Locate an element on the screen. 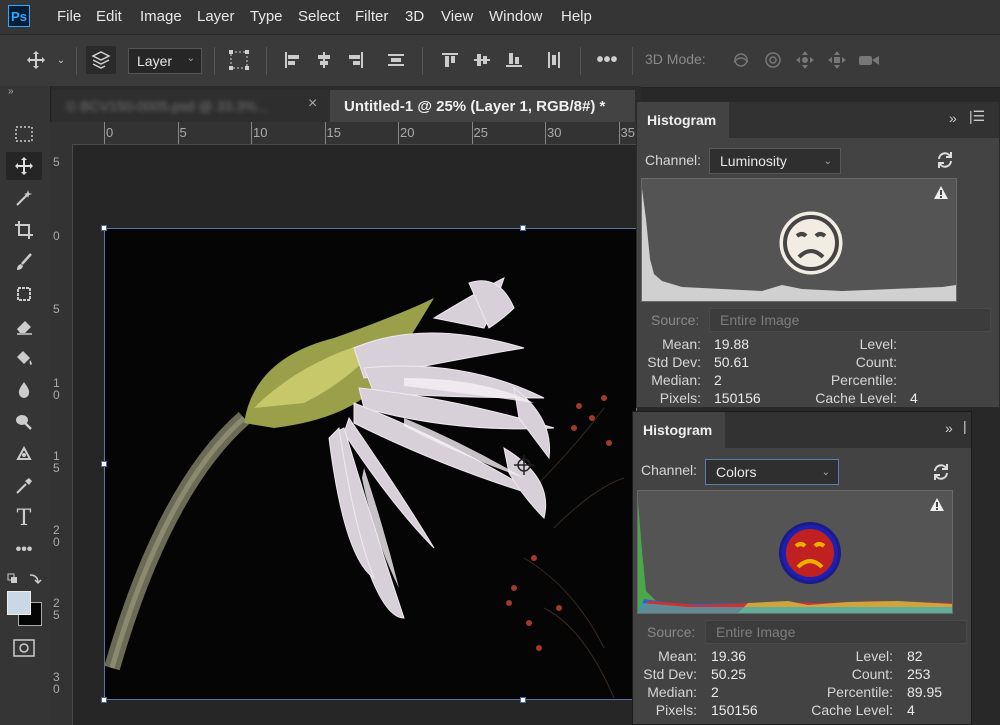 The height and width of the screenshot is (725, 1000). transform-handle-bottom-left is located at coordinates (104, 700).